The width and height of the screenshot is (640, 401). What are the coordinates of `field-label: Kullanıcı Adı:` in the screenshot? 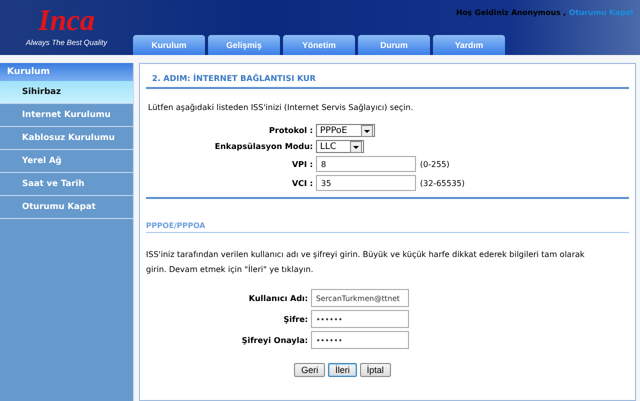 It's located at (278, 298).